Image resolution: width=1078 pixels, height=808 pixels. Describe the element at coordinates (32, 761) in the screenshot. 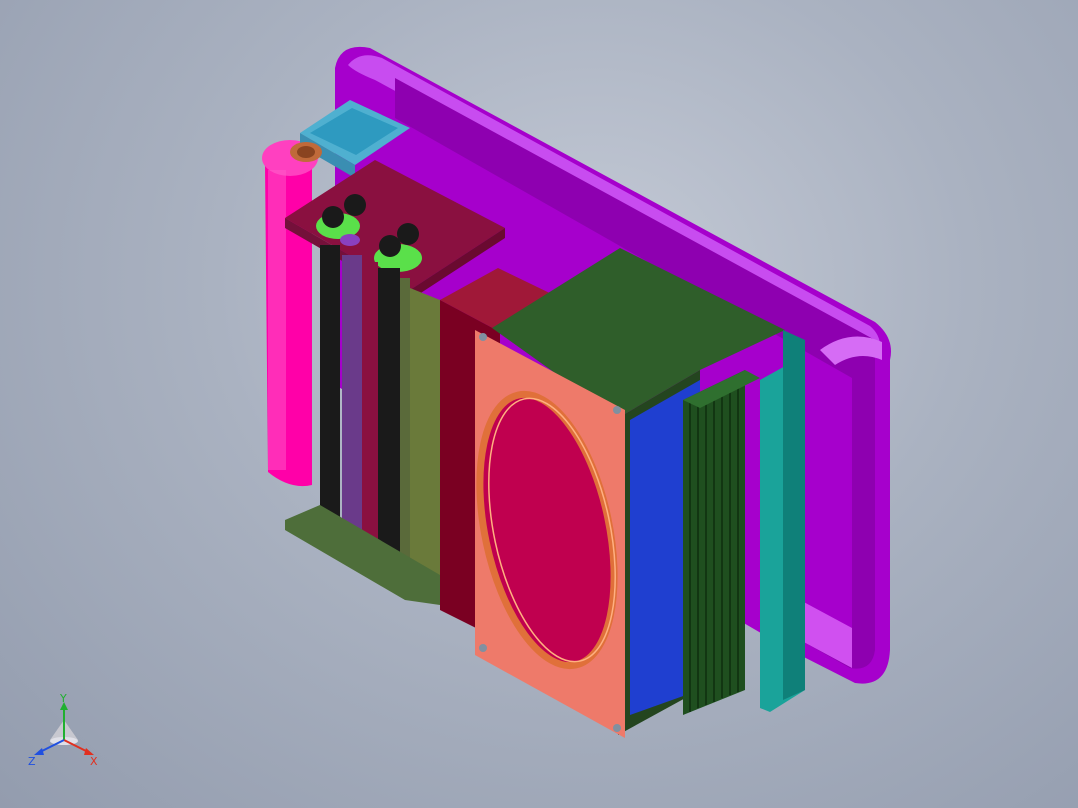

I see `z-axis-label: Z` at that location.